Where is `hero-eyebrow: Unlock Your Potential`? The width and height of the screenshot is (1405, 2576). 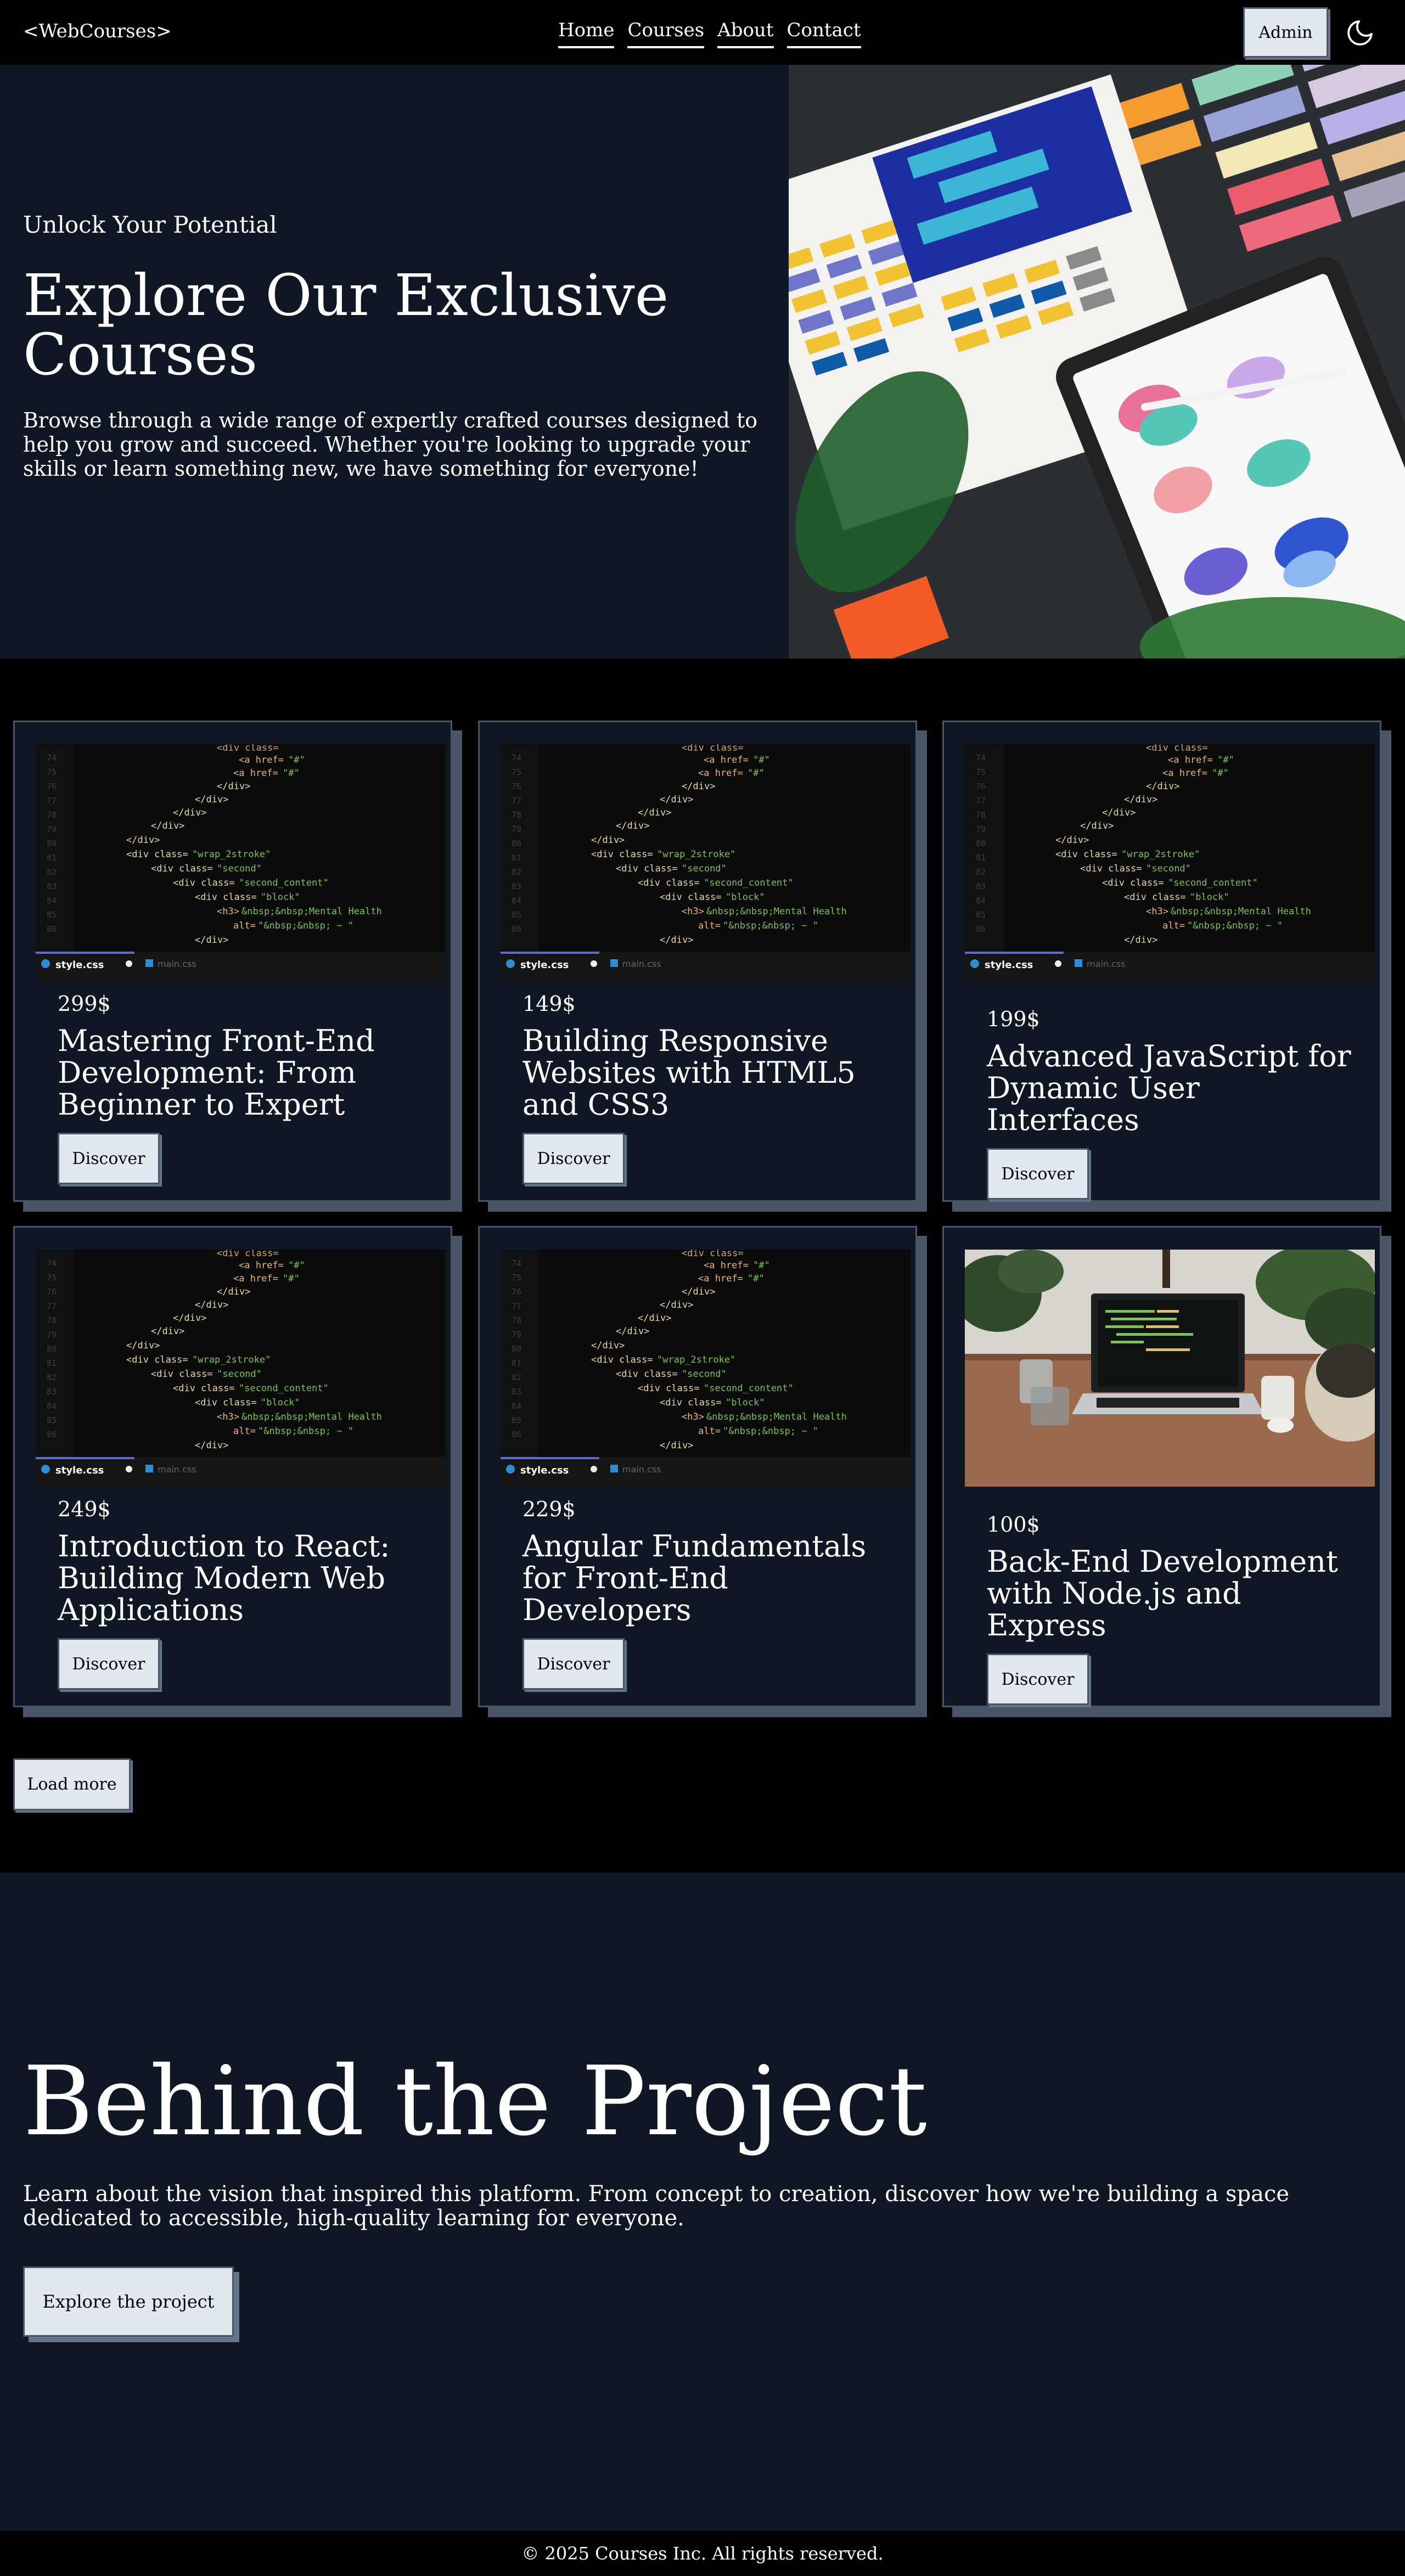 hero-eyebrow: Unlock Your Potential is located at coordinates (150, 225).